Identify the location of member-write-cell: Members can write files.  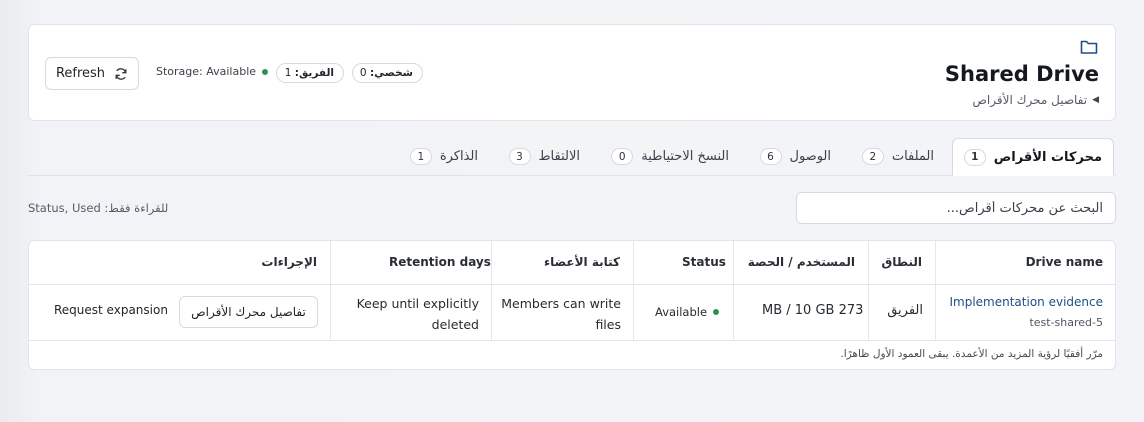
(561, 314).